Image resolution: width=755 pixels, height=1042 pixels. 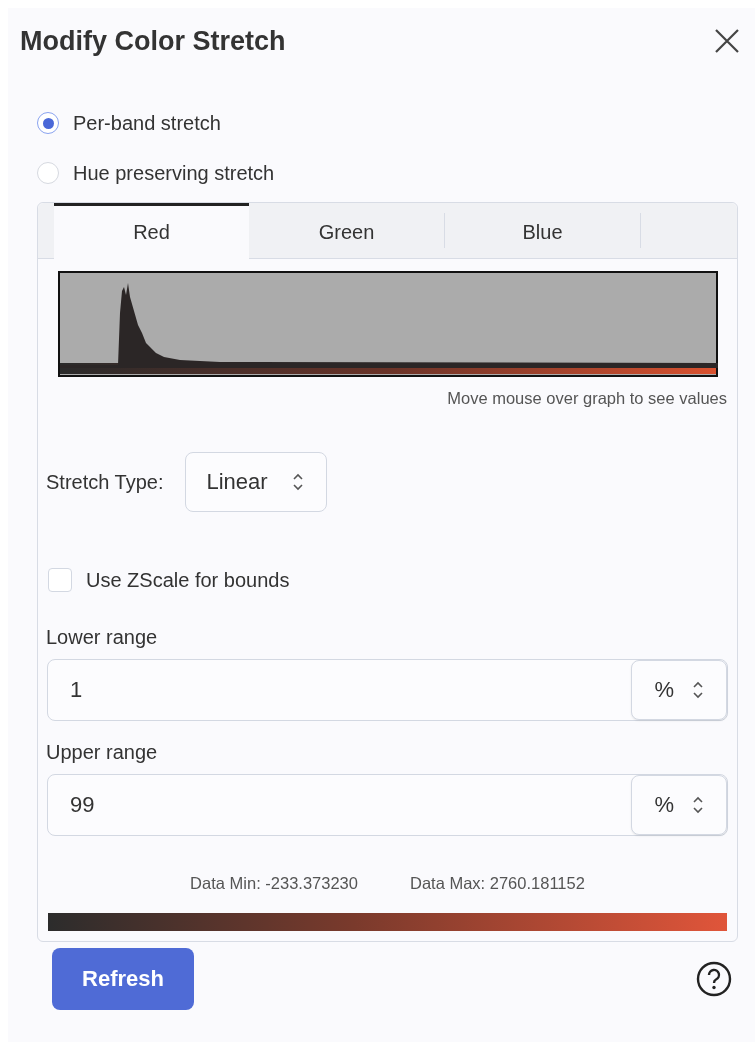 I want to click on band-tab: Red, so click(x=151, y=231).